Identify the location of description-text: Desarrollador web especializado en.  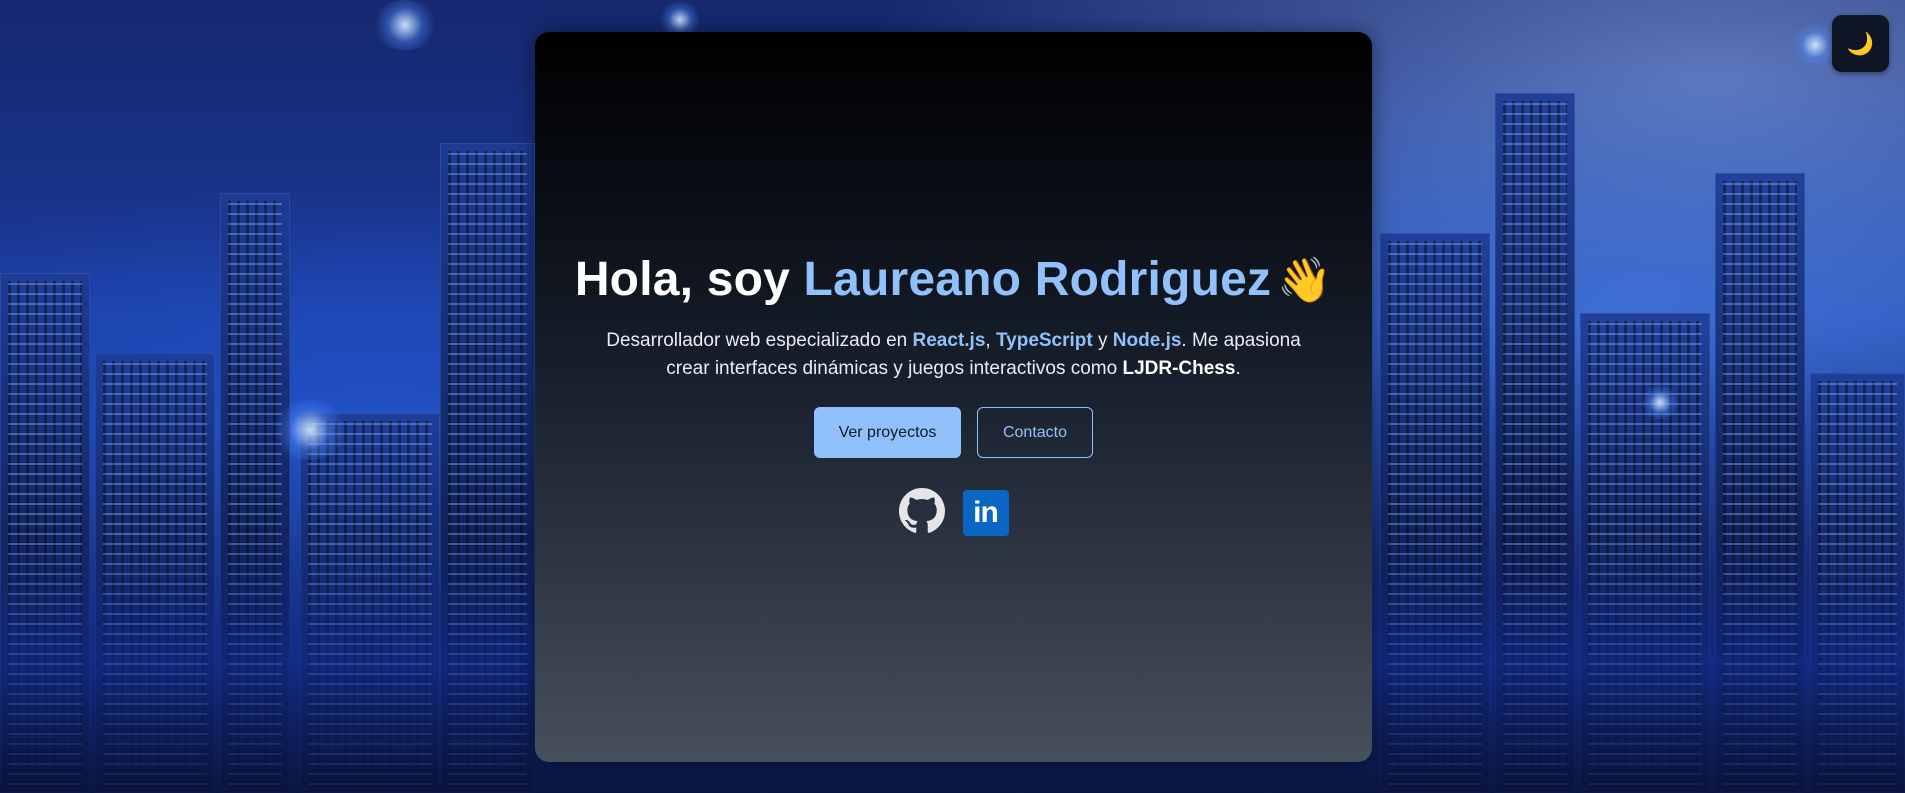
(759, 340).